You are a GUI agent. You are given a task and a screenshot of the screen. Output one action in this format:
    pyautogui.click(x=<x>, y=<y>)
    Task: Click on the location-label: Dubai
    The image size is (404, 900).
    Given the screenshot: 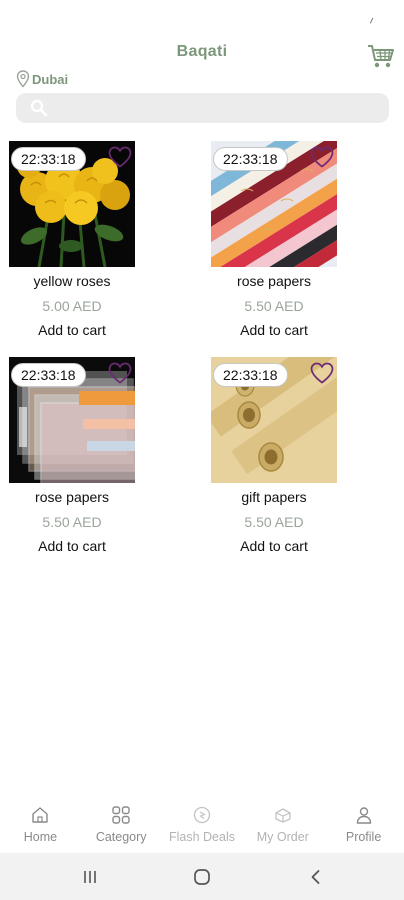 What is the action you would take?
    pyautogui.click(x=50, y=79)
    